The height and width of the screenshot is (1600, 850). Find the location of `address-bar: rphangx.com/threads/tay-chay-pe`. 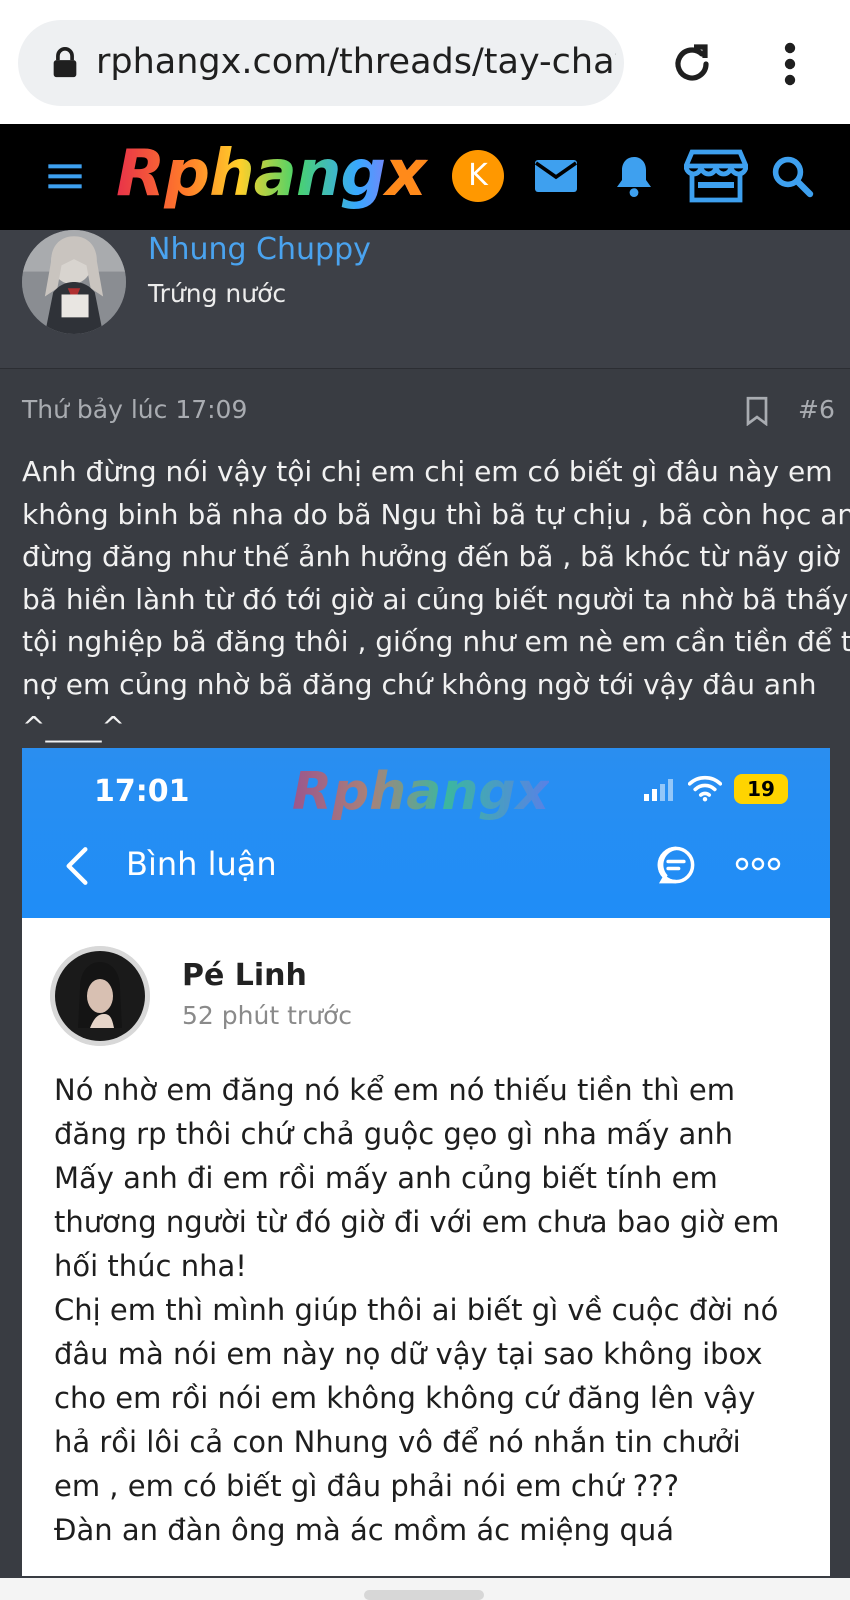

address-bar: rphangx.com/threads/tay-chay-pe is located at coordinates (321, 63).